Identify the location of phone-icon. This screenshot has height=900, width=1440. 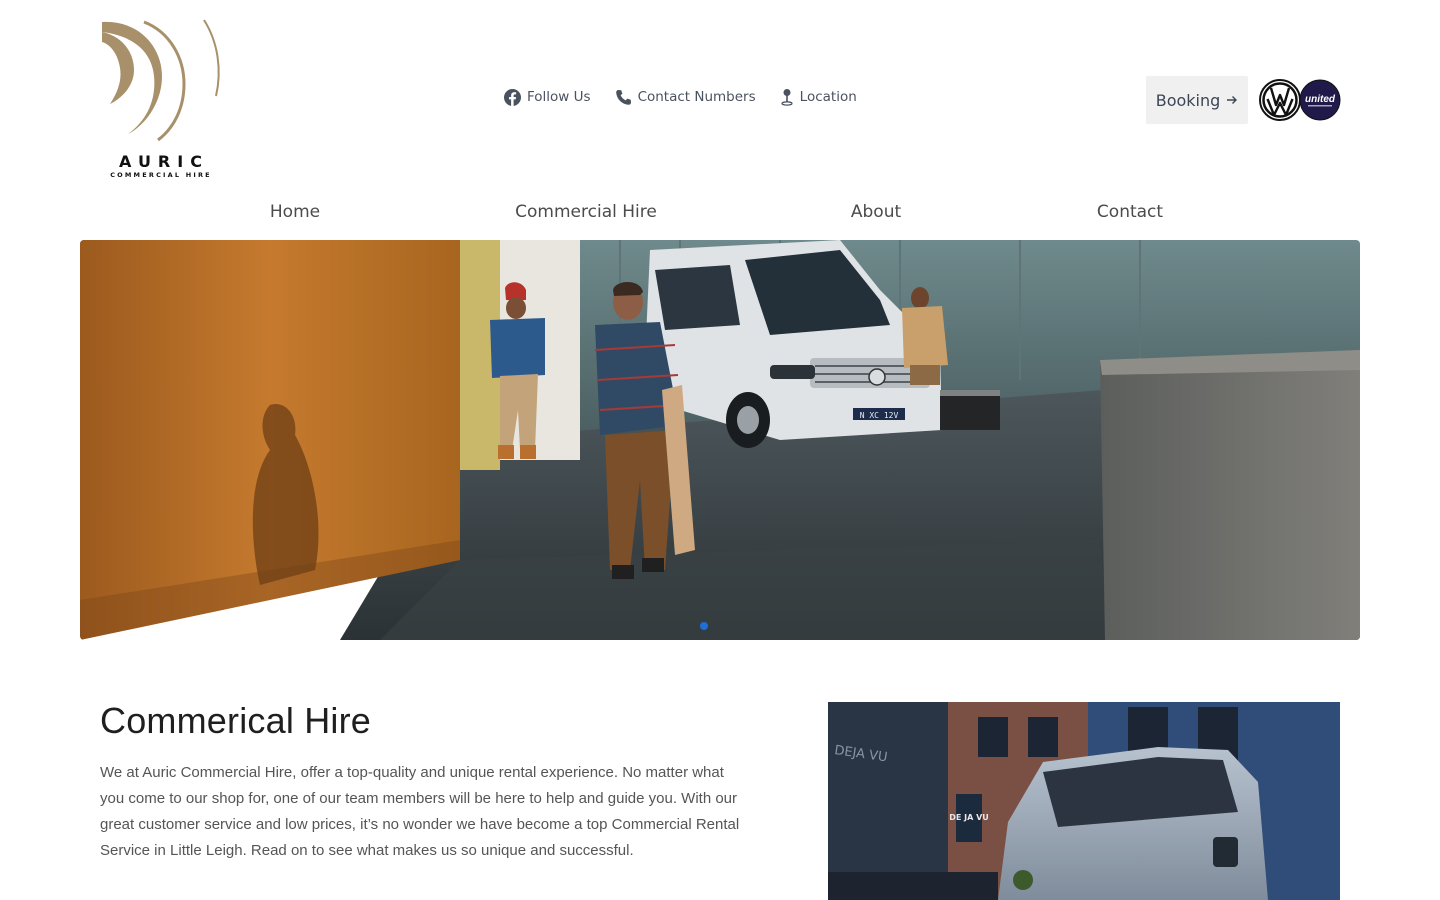
(623, 97).